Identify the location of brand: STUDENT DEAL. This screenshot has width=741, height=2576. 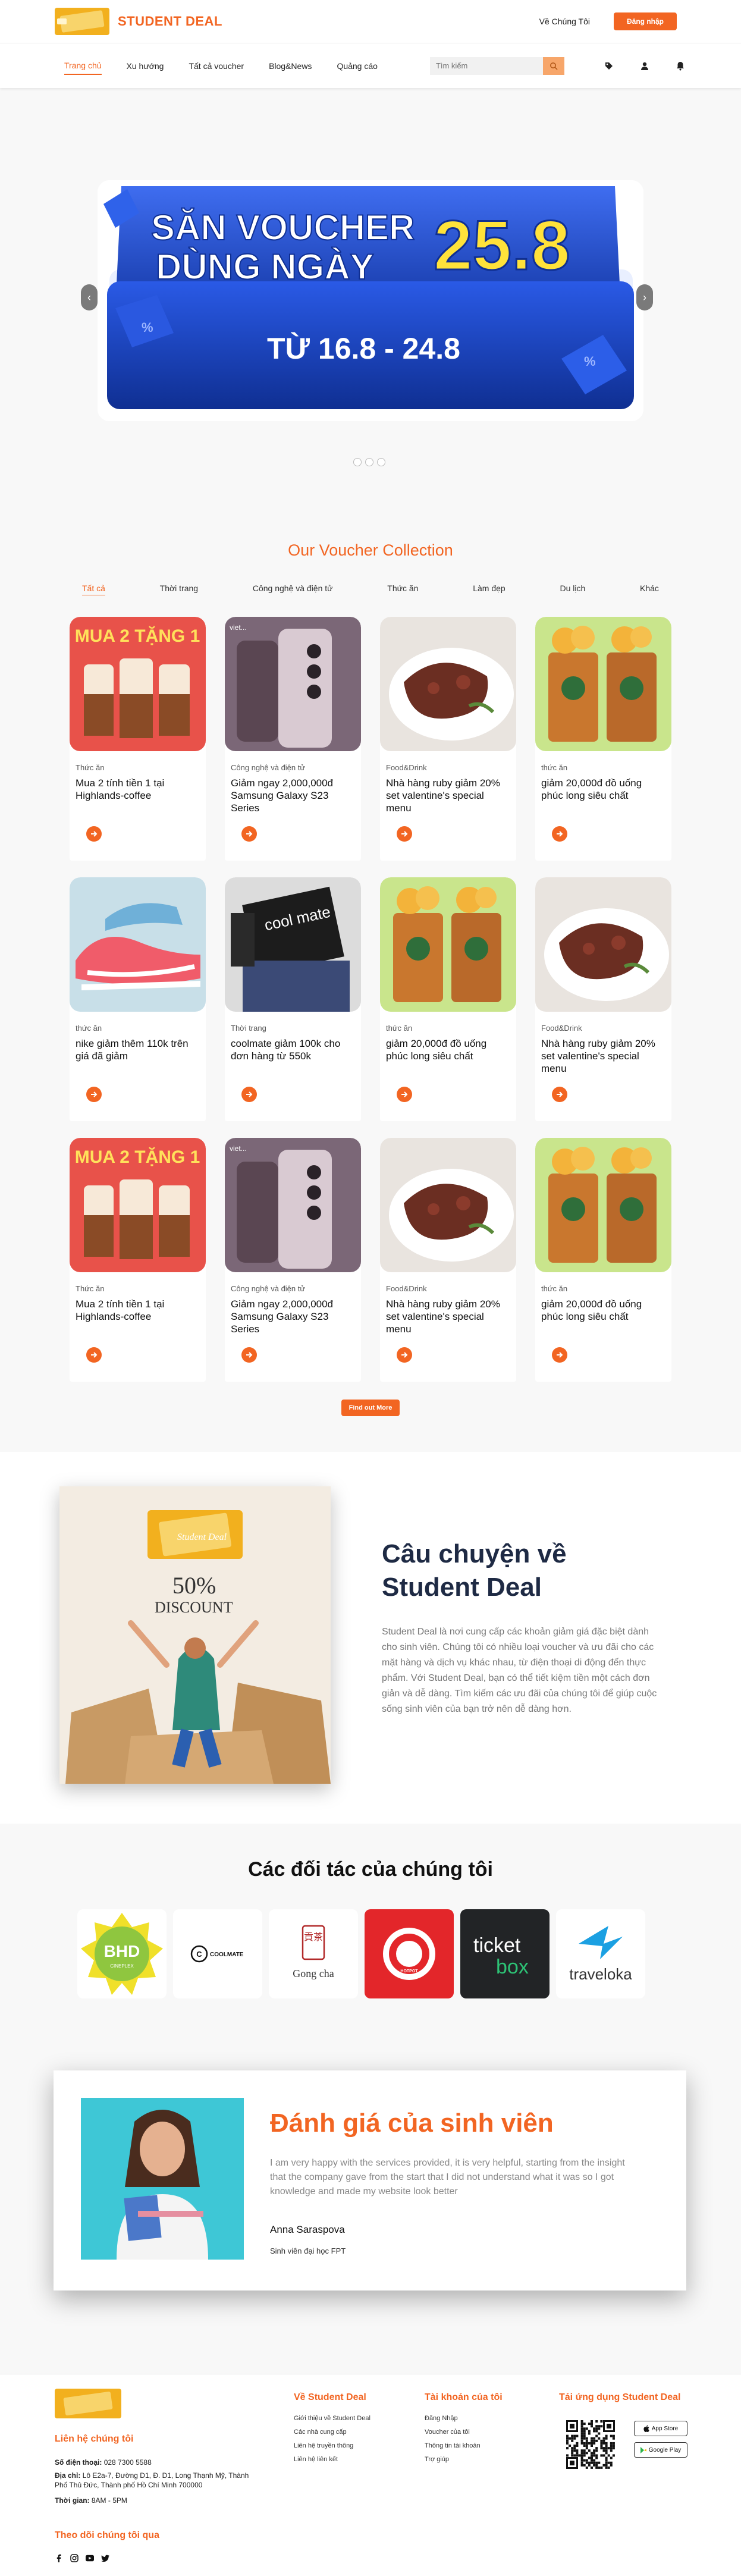
(138, 21).